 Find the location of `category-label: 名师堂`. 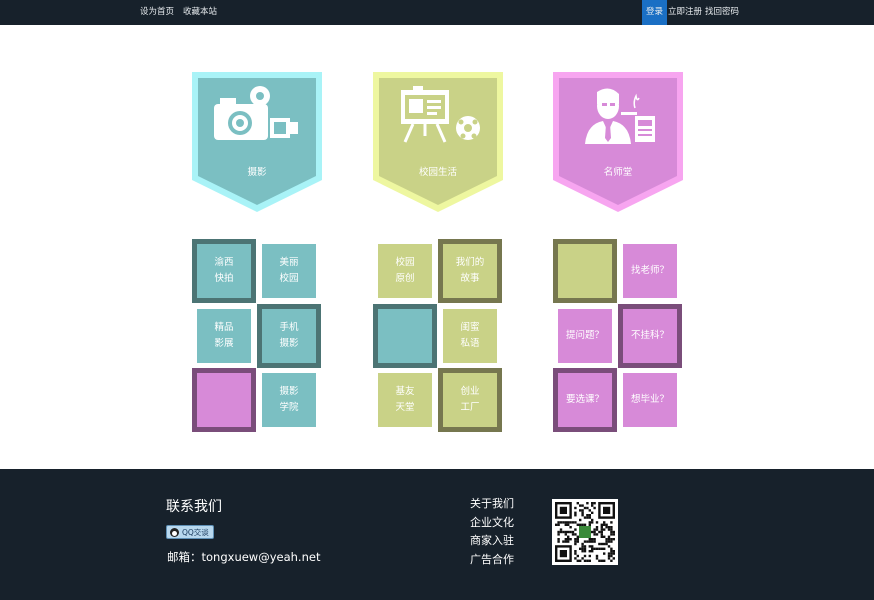

category-label: 名师堂 is located at coordinates (618, 172).